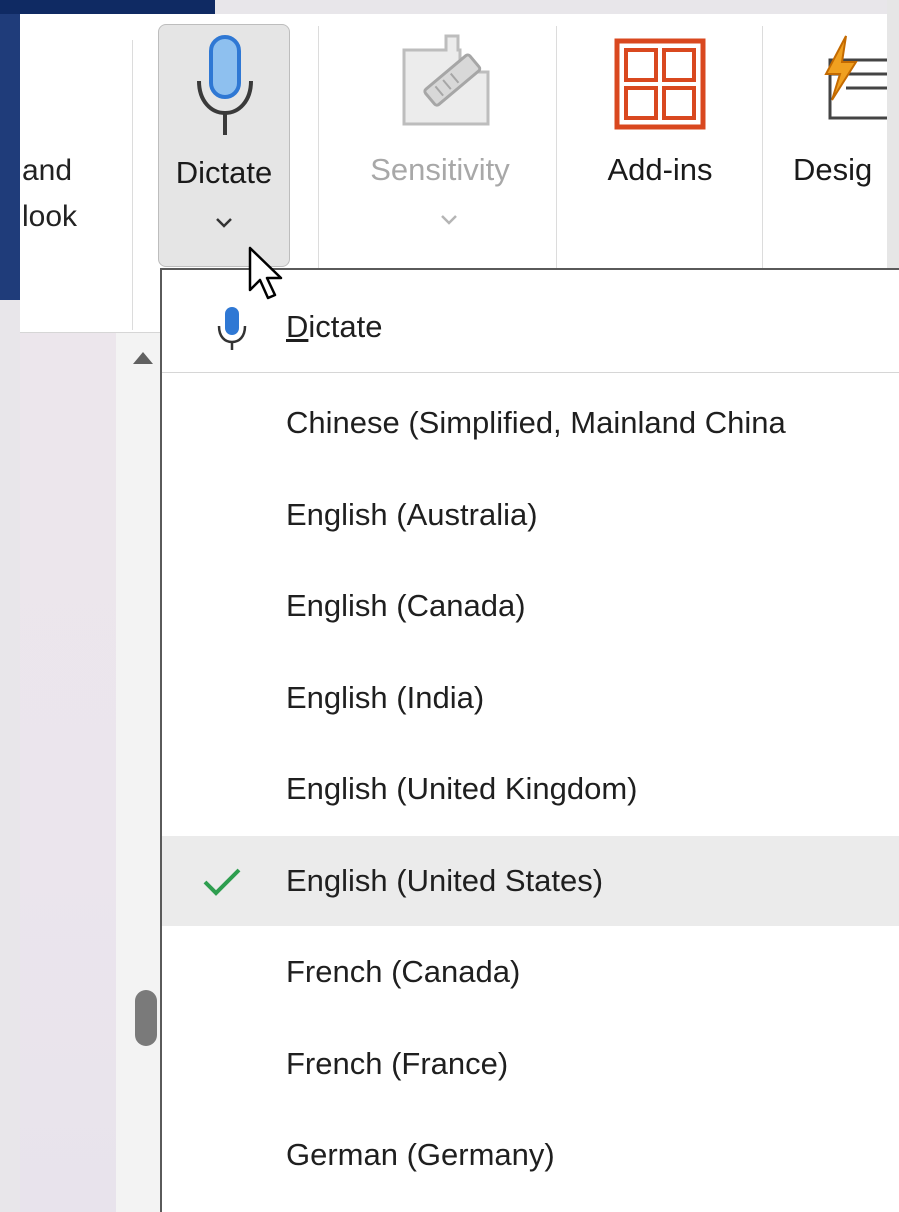 The width and height of the screenshot is (899, 1212). I want to click on menu-item-dictate-label: Dictate, so click(334, 326).